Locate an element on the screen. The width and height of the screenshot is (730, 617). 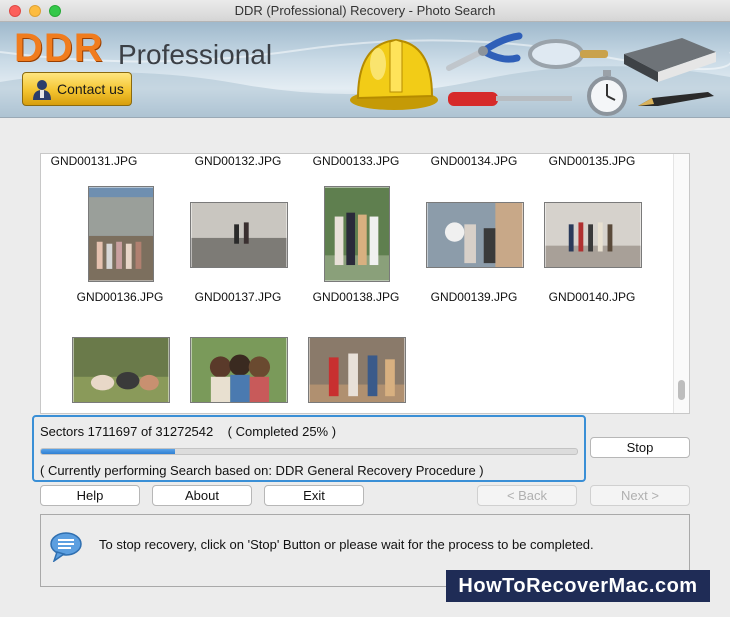
close-window-button is located at coordinates (15, 11).